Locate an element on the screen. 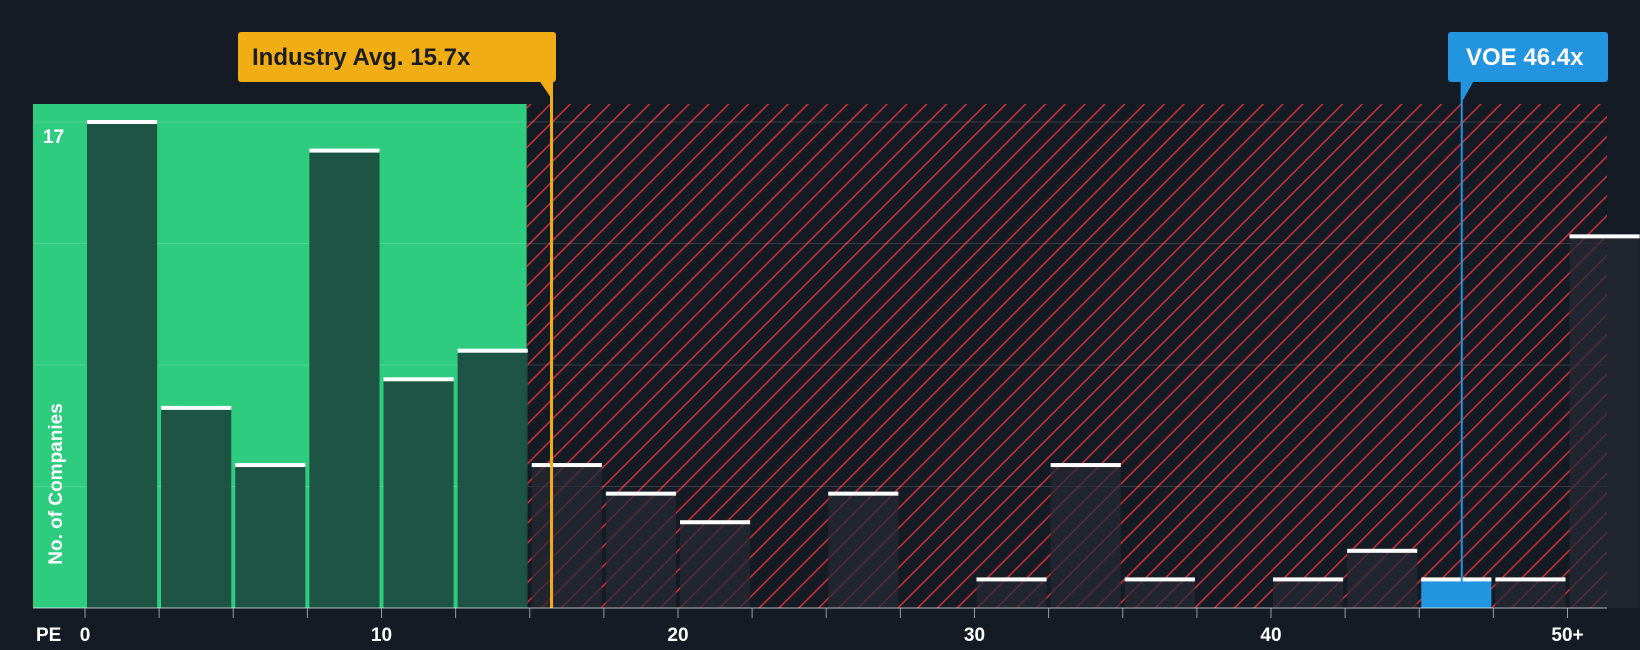 The height and width of the screenshot is (650, 1640). company-pe-label: VOE 46.4x is located at coordinates (1525, 57).